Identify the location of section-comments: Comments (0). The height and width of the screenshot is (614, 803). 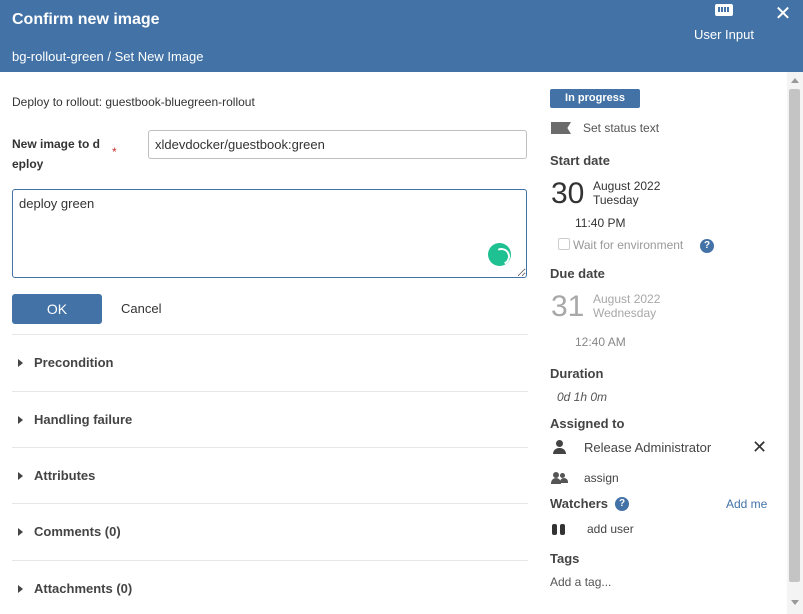
(270, 531).